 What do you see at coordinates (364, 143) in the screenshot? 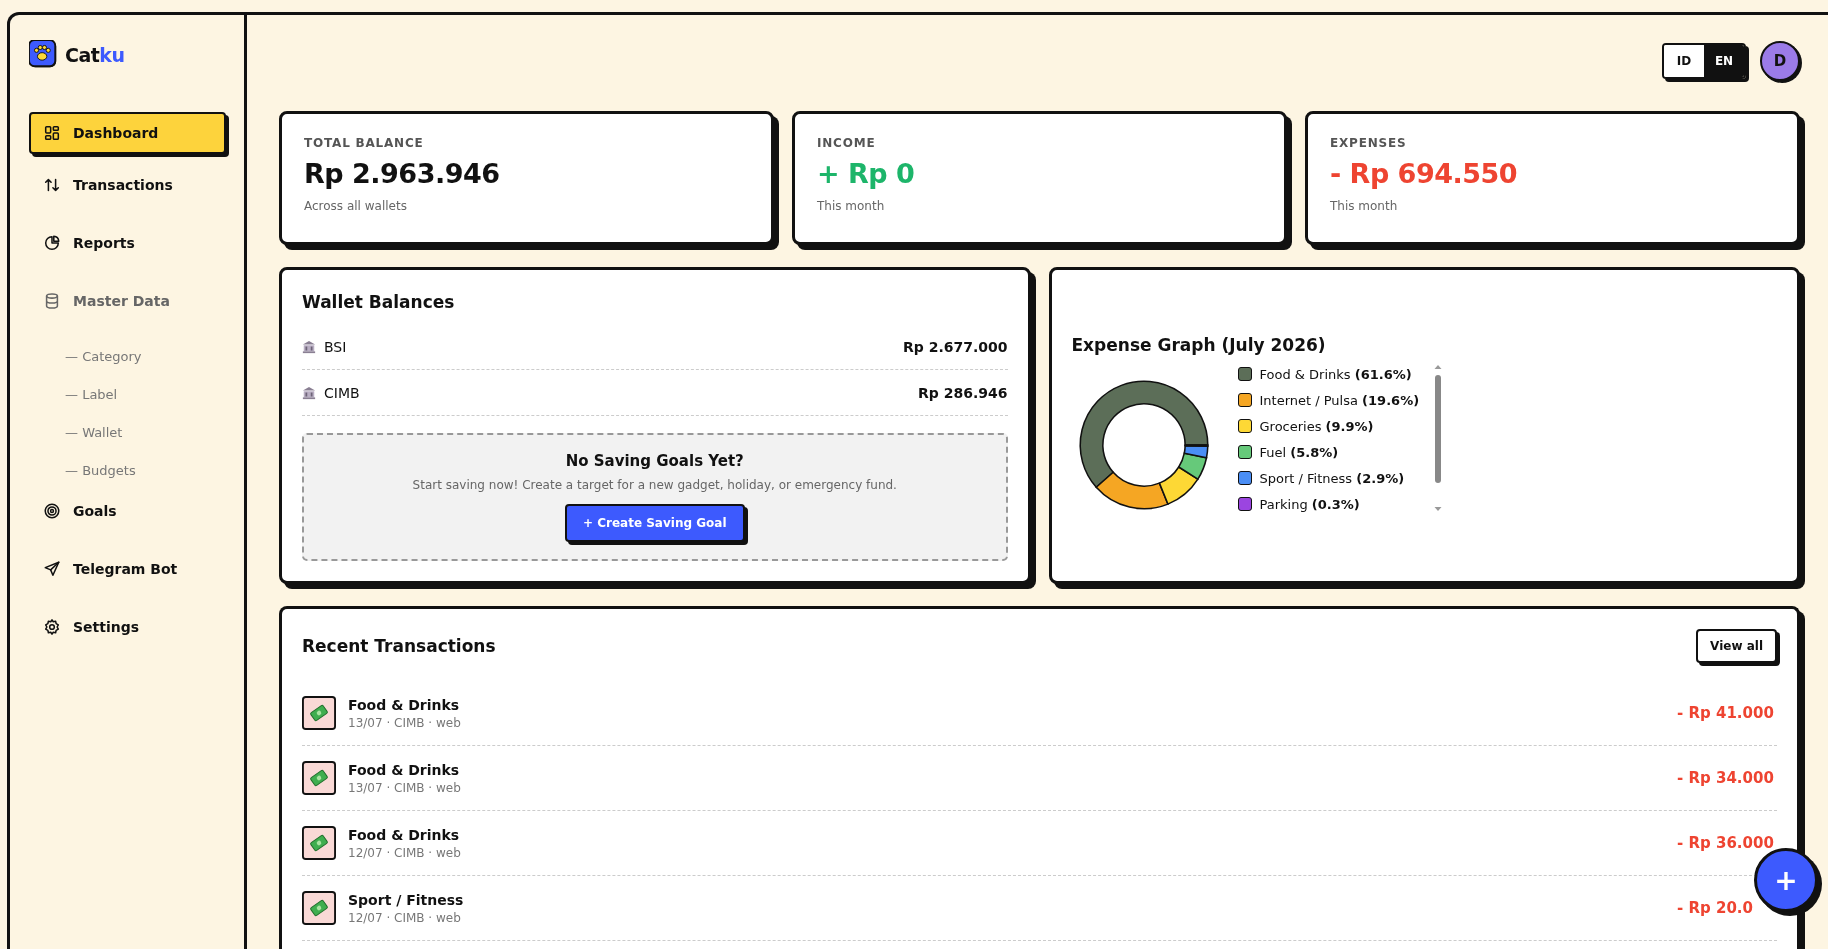
I see `card-label: TOTAL BALANCE` at bounding box center [364, 143].